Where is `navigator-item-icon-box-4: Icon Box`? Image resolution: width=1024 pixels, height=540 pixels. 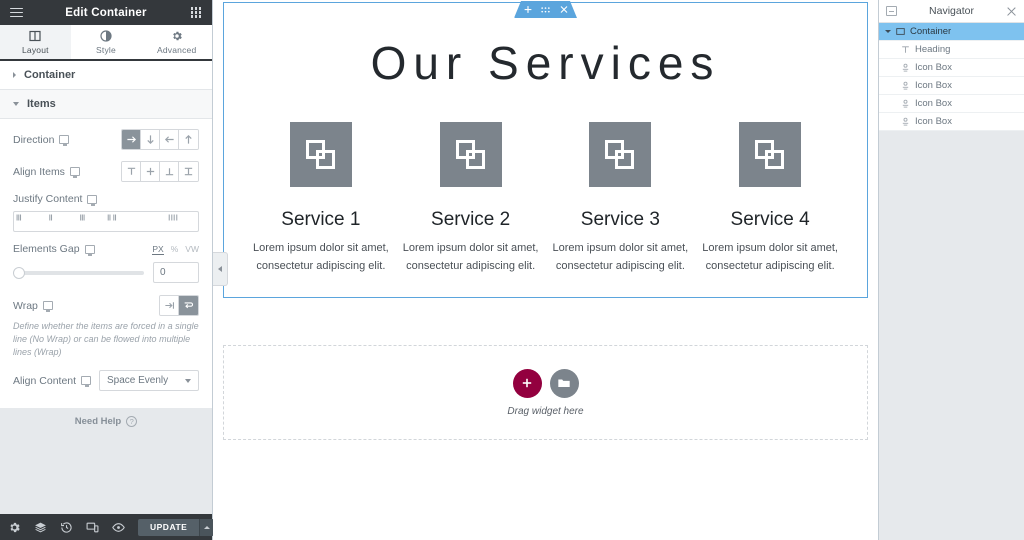
navigator-item-icon-box-4: Icon Box is located at coordinates (951, 122).